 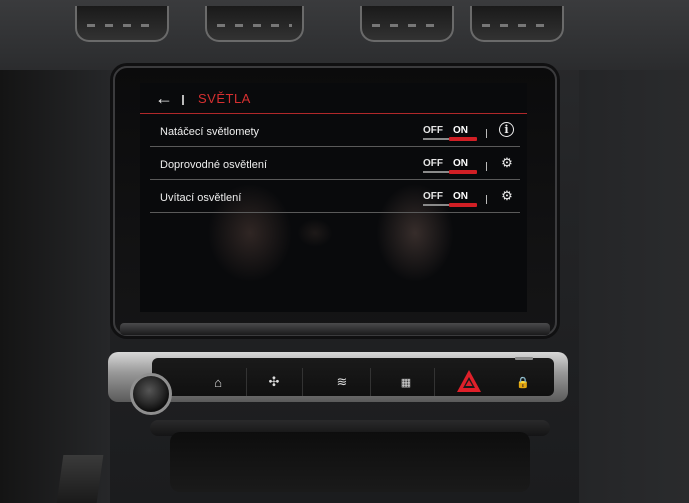 What do you see at coordinates (210, 132) in the screenshot?
I see `setting-label: Natáčecí světlomety` at bounding box center [210, 132].